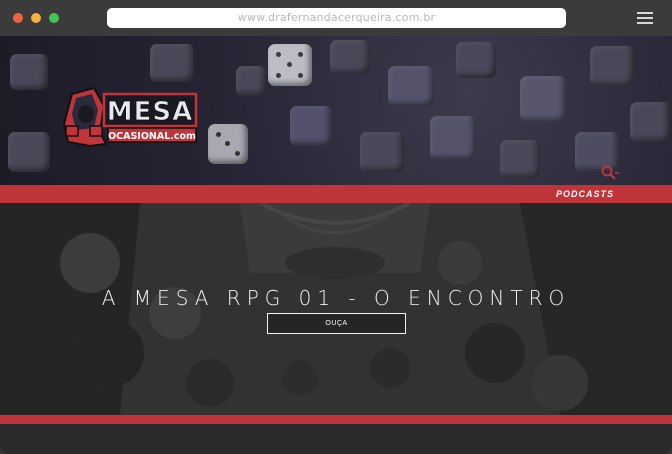 The image size is (672, 454). What do you see at coordinates (336, 419) in the screenshot?
I see `section-divider` at bounding box center [336, 419].